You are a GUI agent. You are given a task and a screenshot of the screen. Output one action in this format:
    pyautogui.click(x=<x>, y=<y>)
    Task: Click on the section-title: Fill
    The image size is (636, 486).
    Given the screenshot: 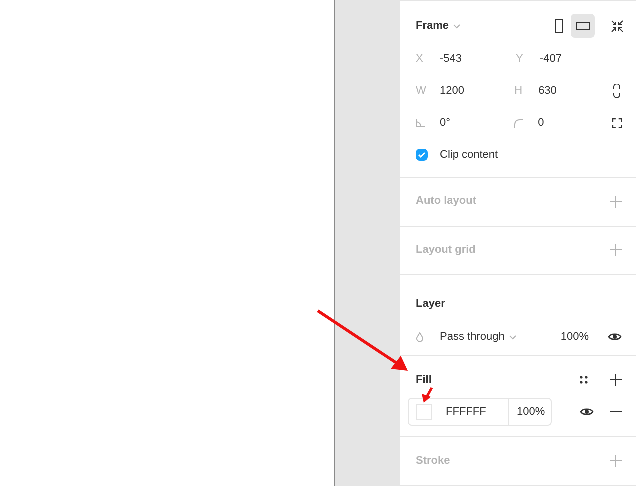 What is the action you would take?
    pyautogui.click(x=424, y=380)
    